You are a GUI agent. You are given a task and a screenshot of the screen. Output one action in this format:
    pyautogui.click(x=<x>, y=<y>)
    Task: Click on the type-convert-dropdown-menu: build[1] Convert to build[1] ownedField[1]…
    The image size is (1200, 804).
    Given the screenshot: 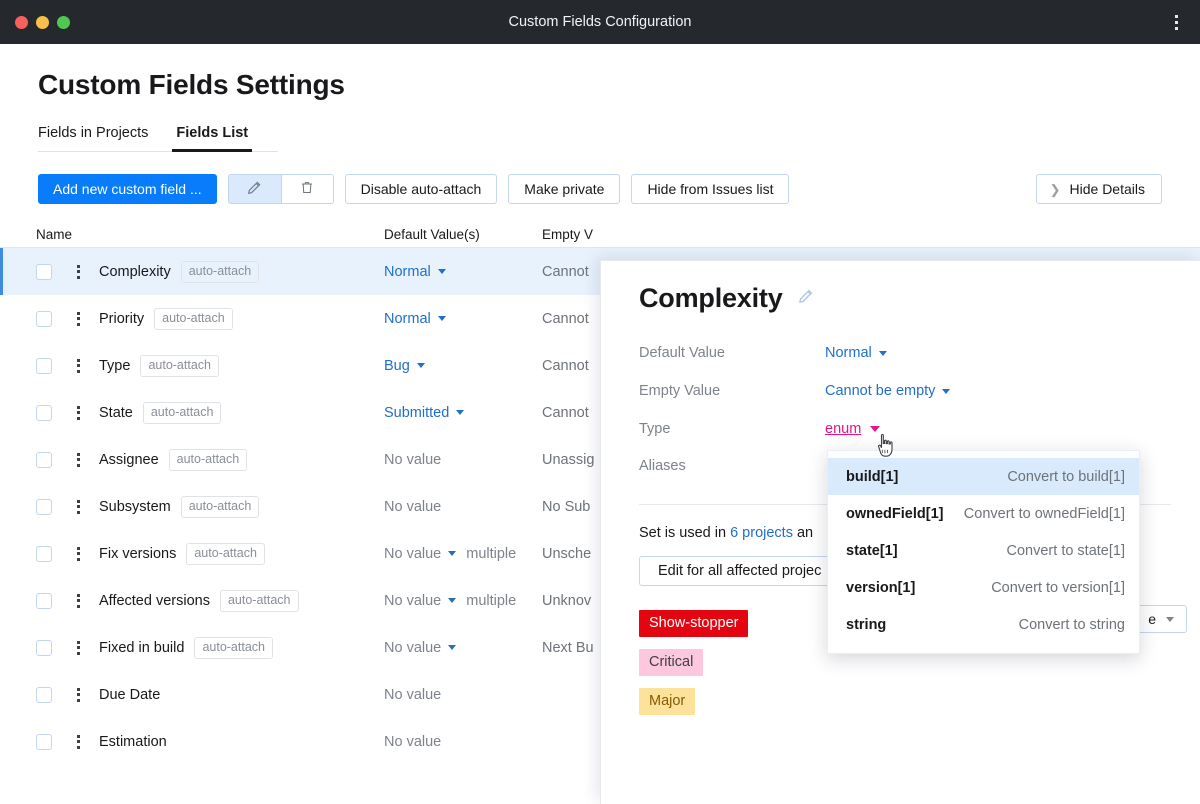 What is the action you would take?
    pyautogui.click(x=983, y=552)
    